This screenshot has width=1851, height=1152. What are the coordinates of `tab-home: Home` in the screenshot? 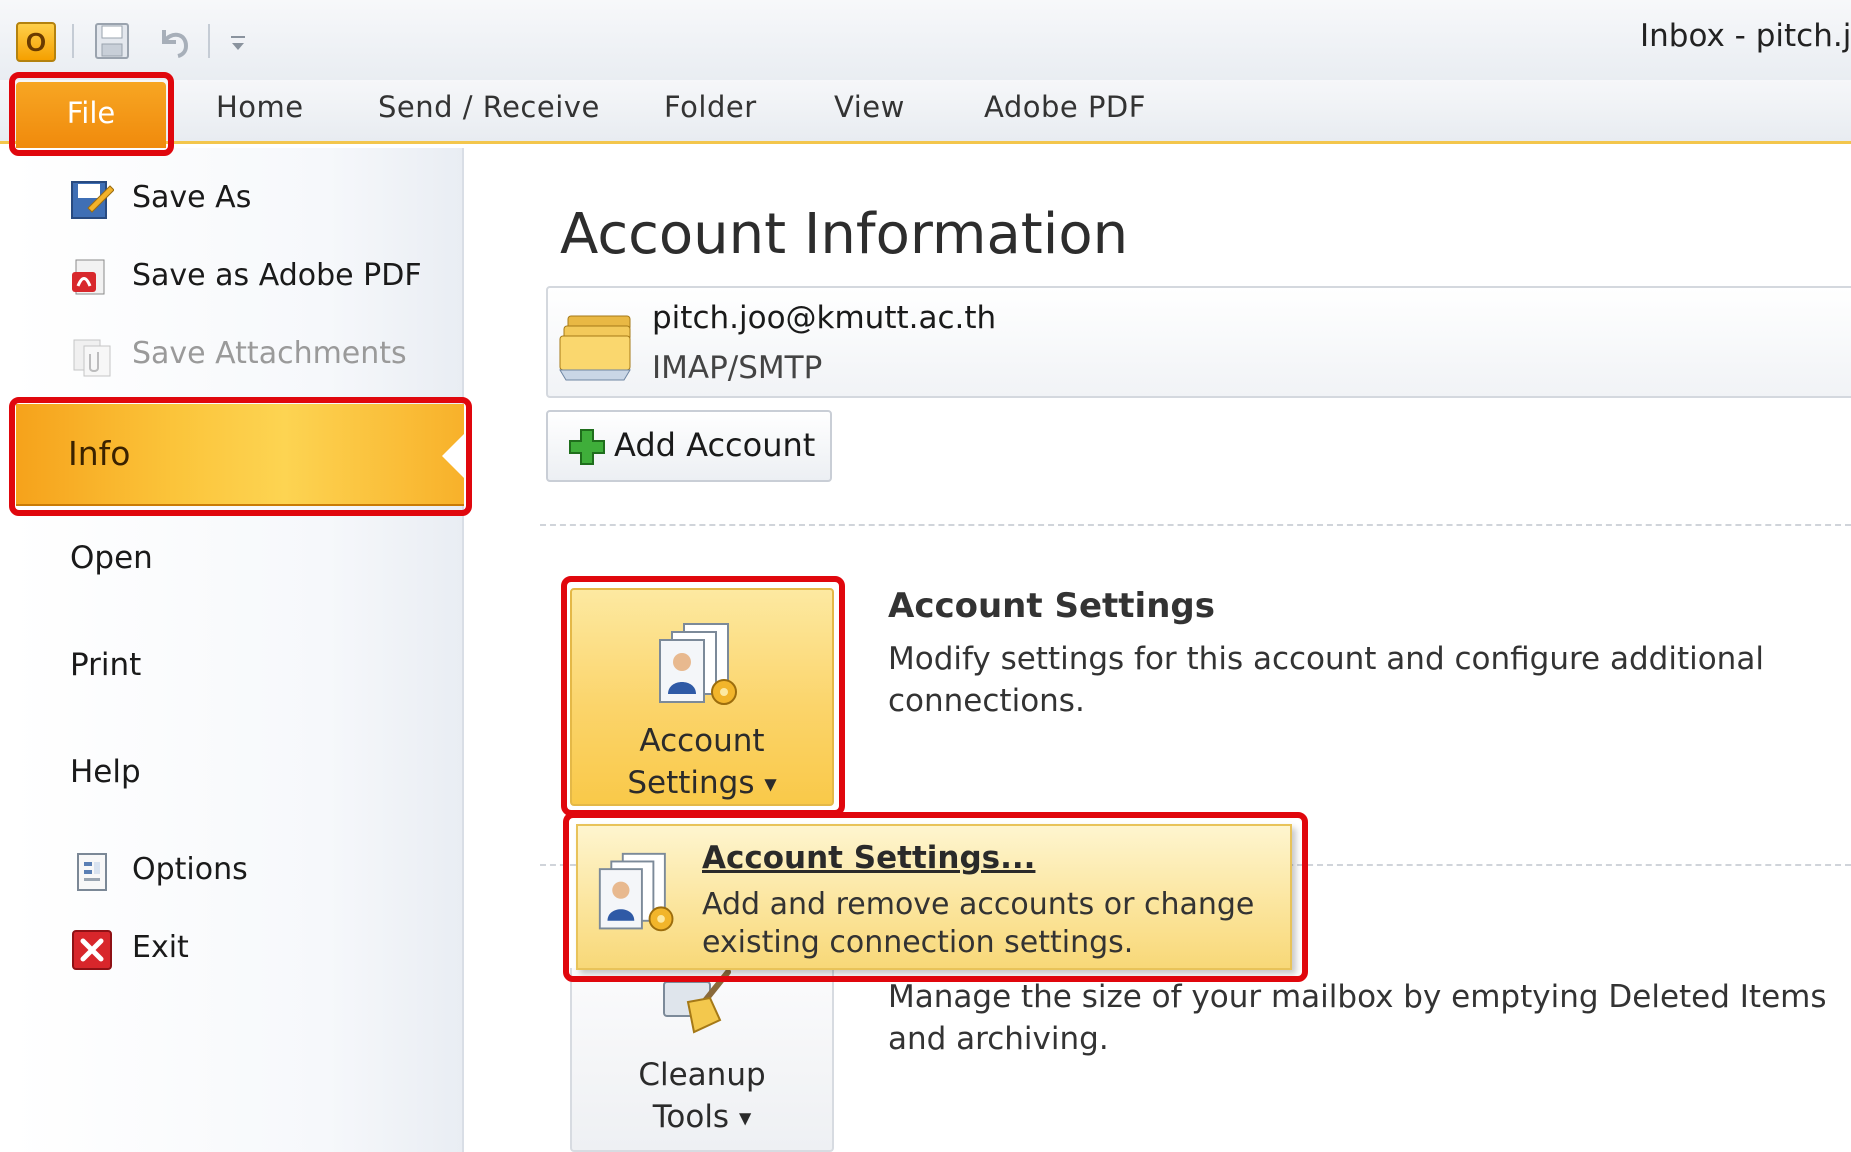 It's located at (260, 107).